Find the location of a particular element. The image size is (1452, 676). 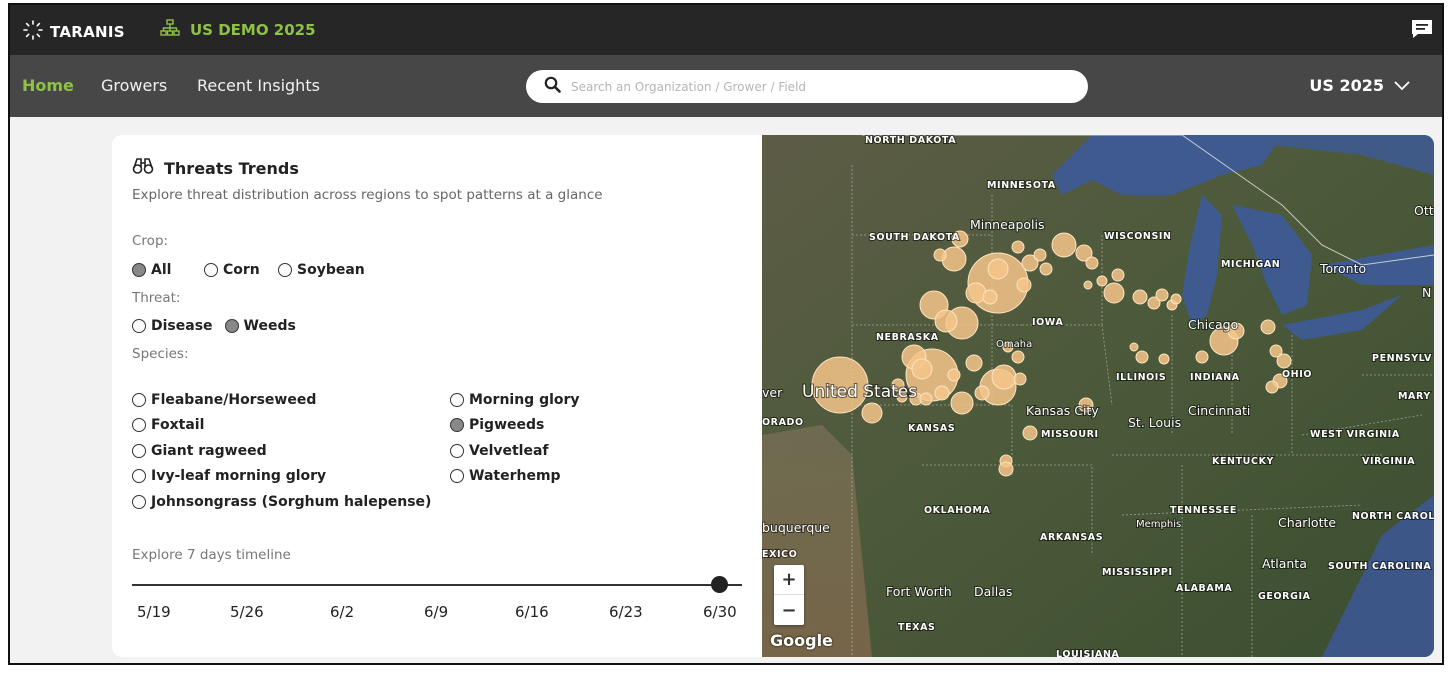

map-label: NORTH CAROLINA is located at coordinates (1393, 516).